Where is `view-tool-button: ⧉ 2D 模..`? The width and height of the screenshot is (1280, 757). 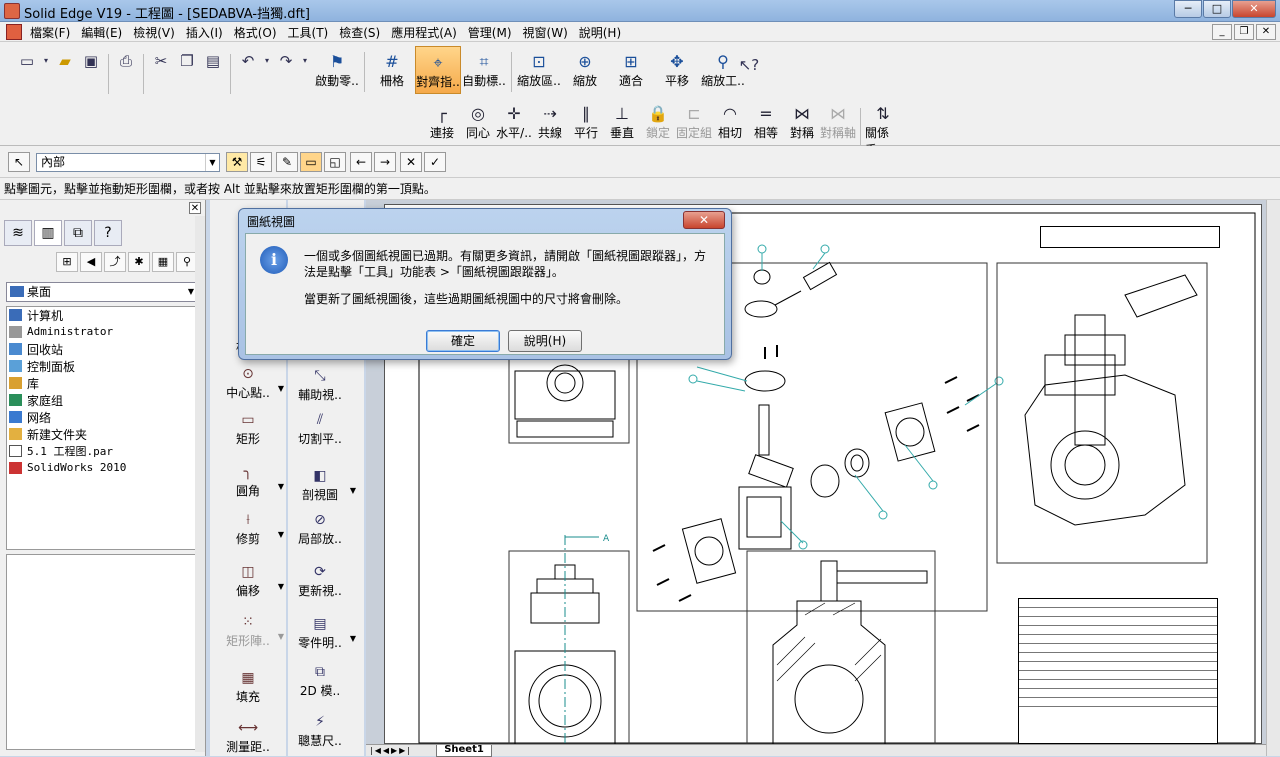 view-tool-button: ⧉ 2D 模.. is located at coordinates (320, 681).